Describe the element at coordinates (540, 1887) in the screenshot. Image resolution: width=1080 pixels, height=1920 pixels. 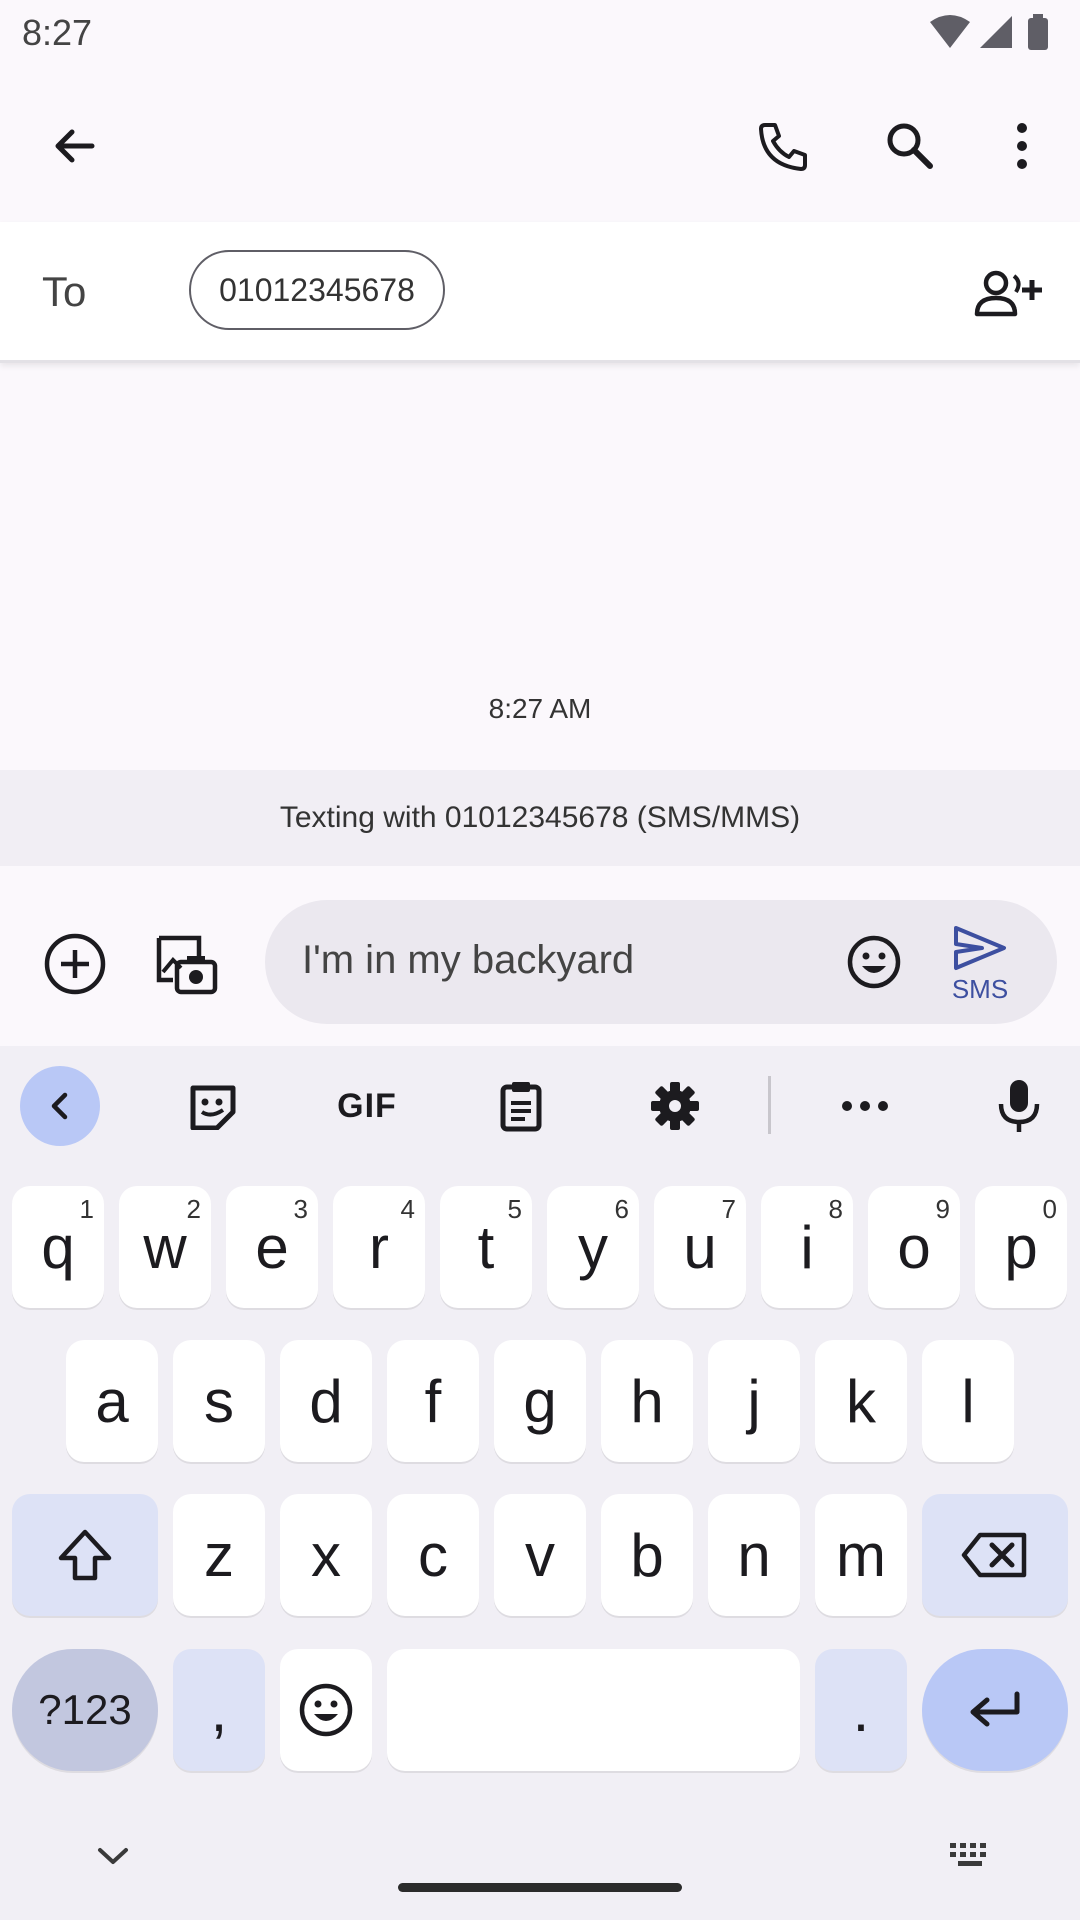
I see `home-indicator` at that location.